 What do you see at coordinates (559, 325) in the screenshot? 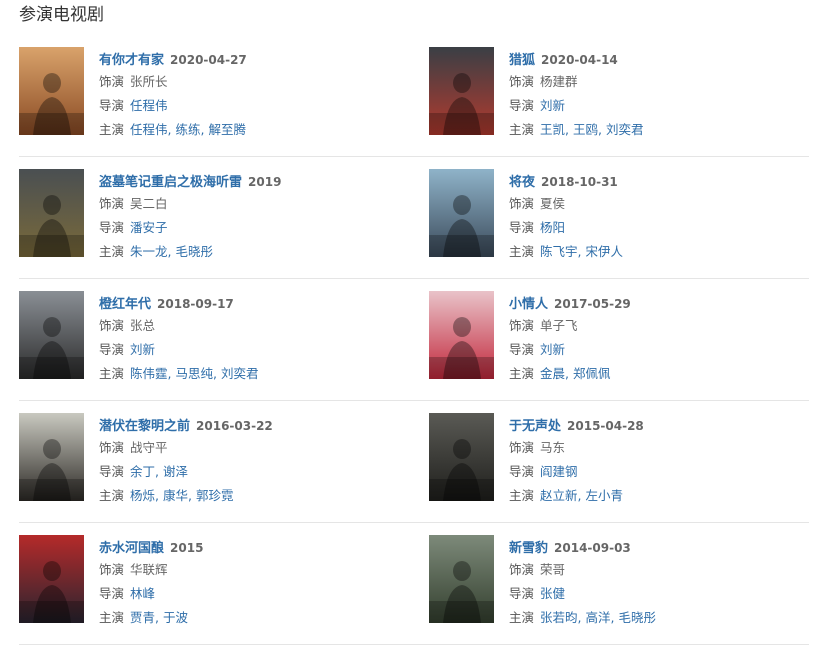
I see `role-value: 单子飞` at bounding box center [559, 325].